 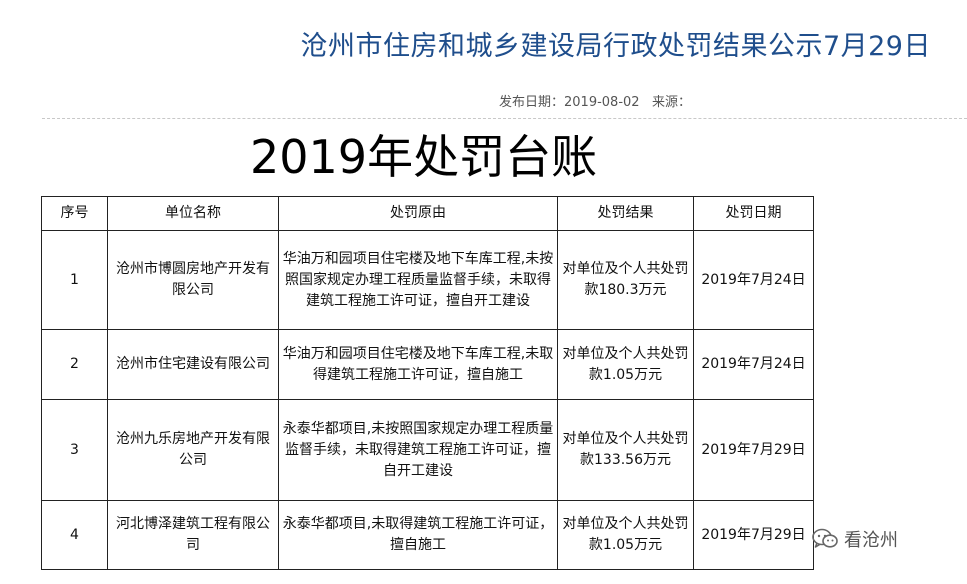 What do you see at coordinates (418, 213) in the screenshot?
I see `header-reason: 处罚原由` at bounding box center [418, 213].